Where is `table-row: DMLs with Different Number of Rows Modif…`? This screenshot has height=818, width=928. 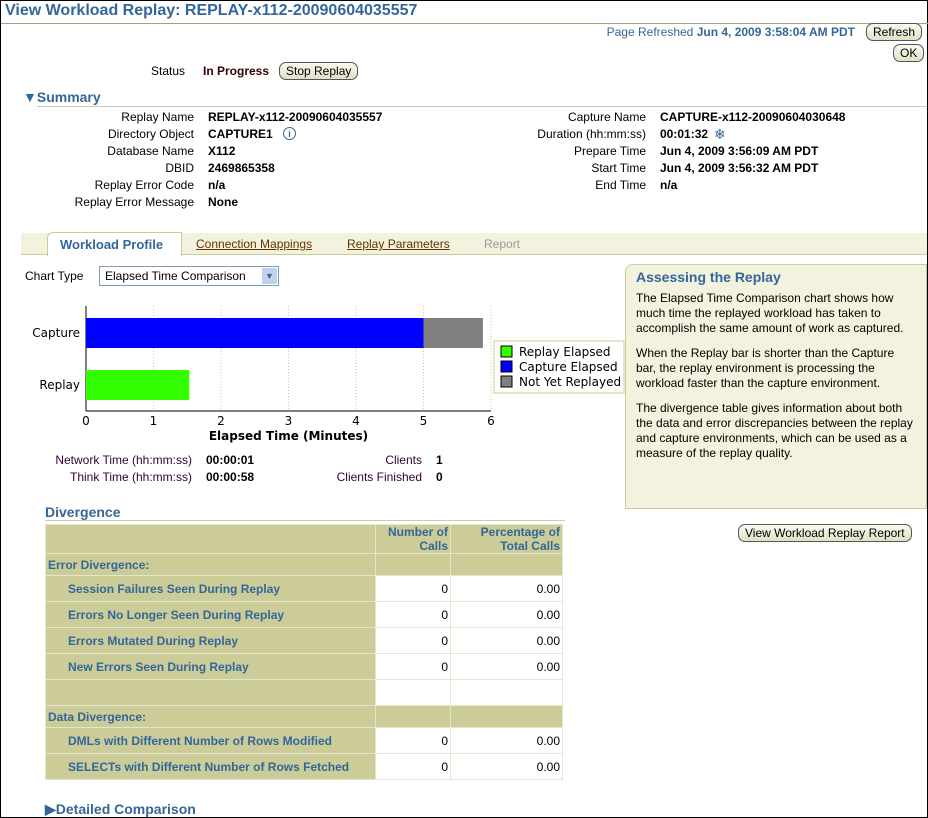 table-row: DMLs with Different Number of Rows Modif… is located at coordinates (304, 740).